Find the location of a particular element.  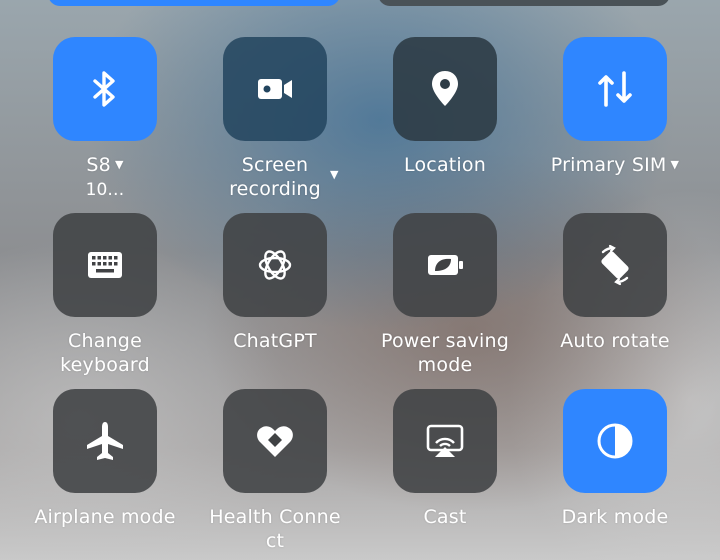

tile-change-keyboard: Change keyboard is located at coordinates (105, 295).